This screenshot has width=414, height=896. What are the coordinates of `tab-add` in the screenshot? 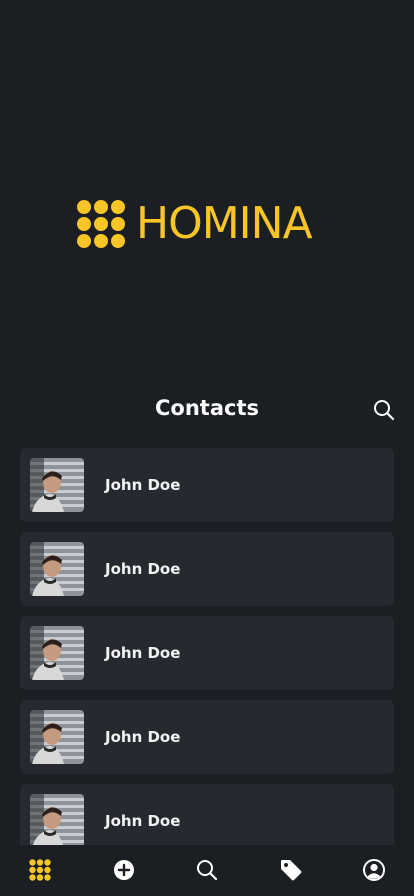 It's located at (124, 870).